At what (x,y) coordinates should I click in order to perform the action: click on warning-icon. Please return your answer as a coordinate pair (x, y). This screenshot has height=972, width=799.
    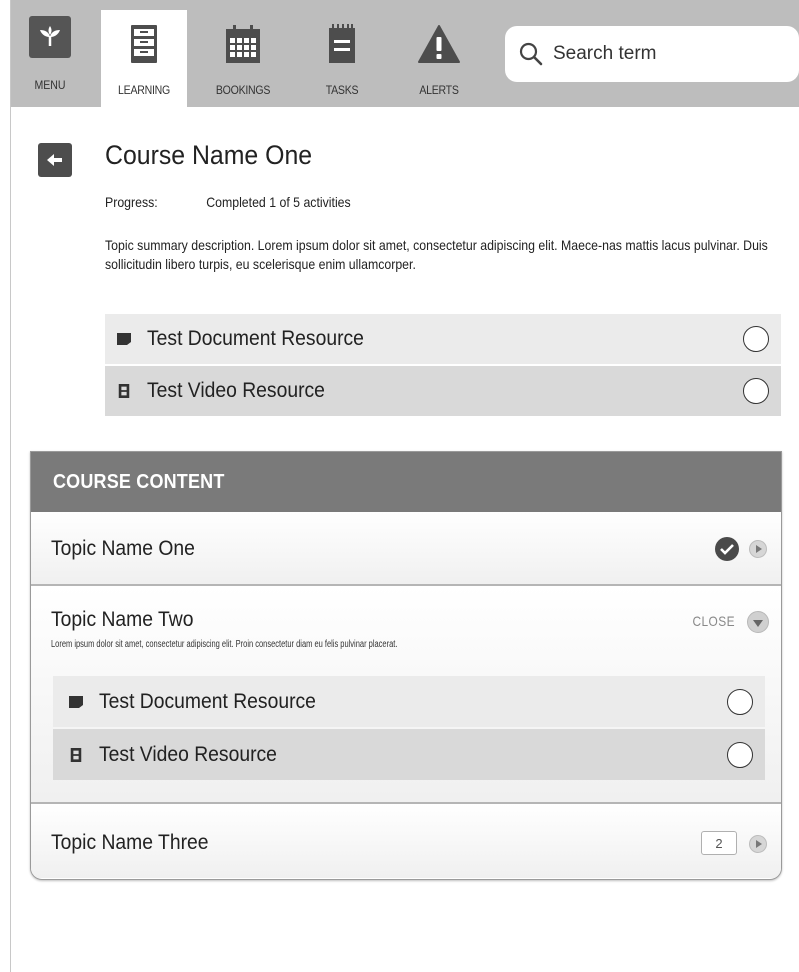
    Looking at the image, I should click on (439, 44).